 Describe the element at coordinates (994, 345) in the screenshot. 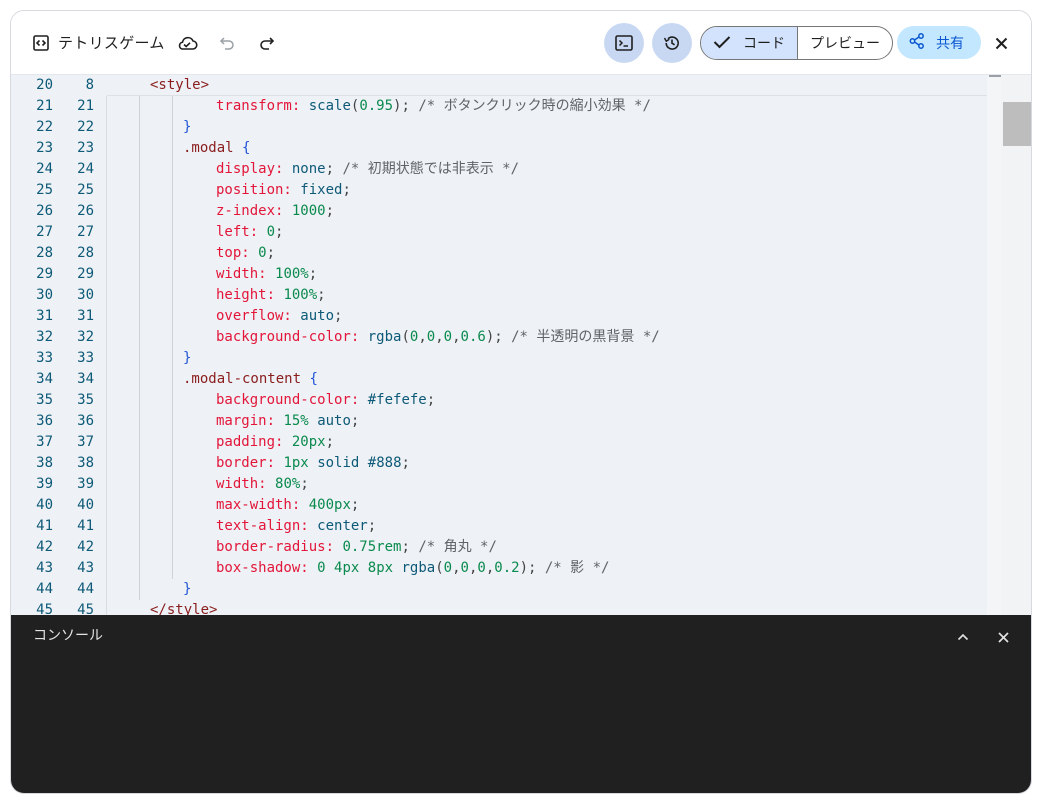

I see `overview-ruler` at that location.